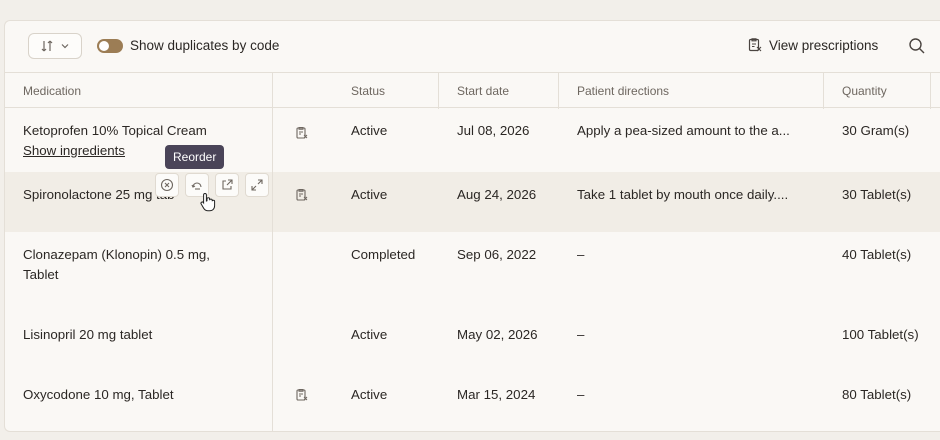 This screenshot has height=440, width=940. I want to click on show-duplicates-toggle, so click(110, 46).